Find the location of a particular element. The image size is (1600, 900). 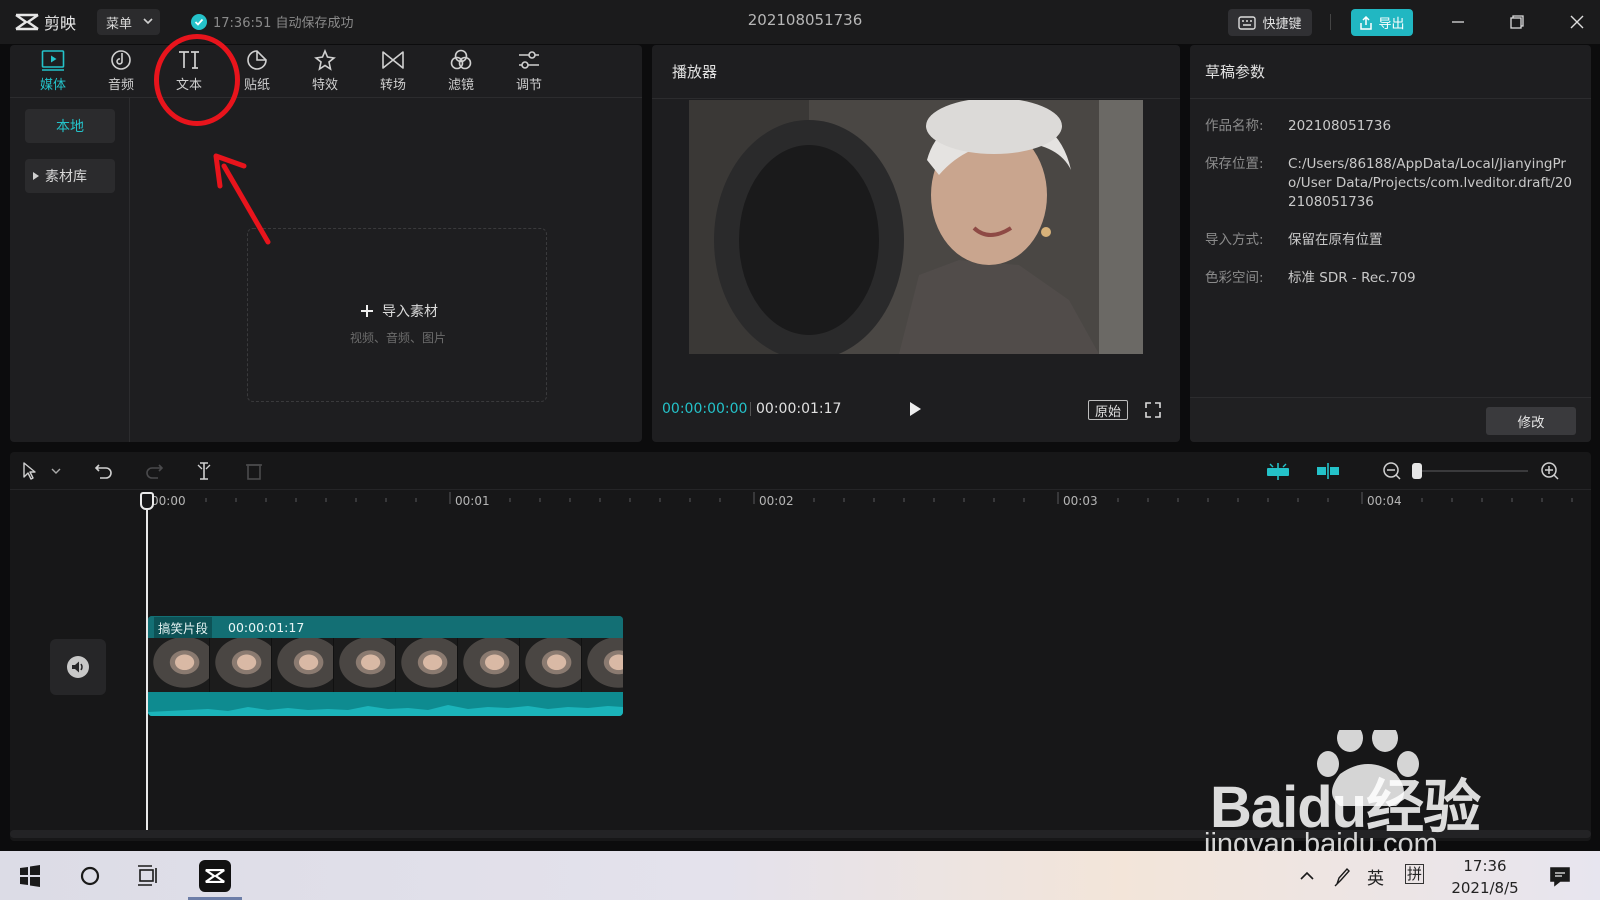

undo-icon is located at coordinates (104, 471).